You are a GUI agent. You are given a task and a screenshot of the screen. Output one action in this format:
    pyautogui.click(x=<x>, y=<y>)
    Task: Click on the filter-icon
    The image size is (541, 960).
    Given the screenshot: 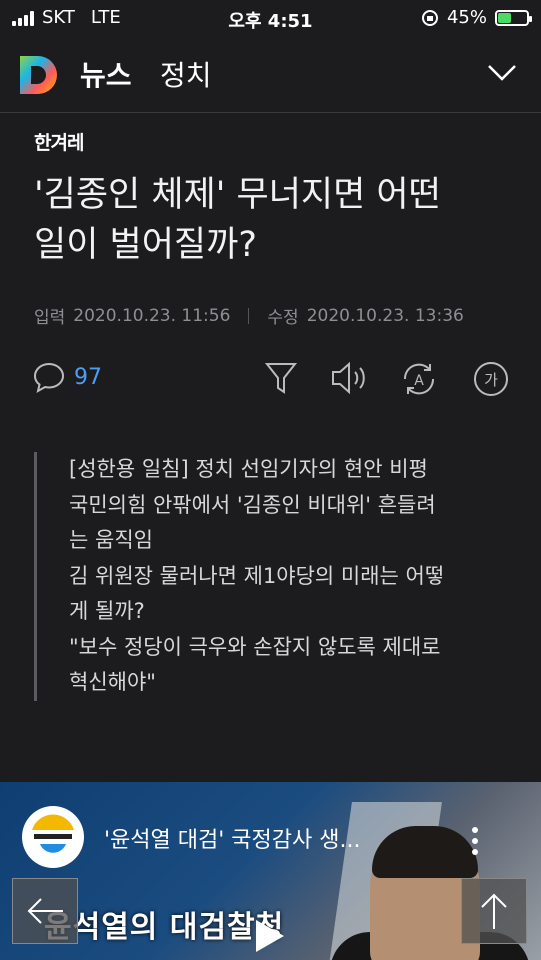 What is the action you would take?
    pyautogui.click(x=281, y=378)
    